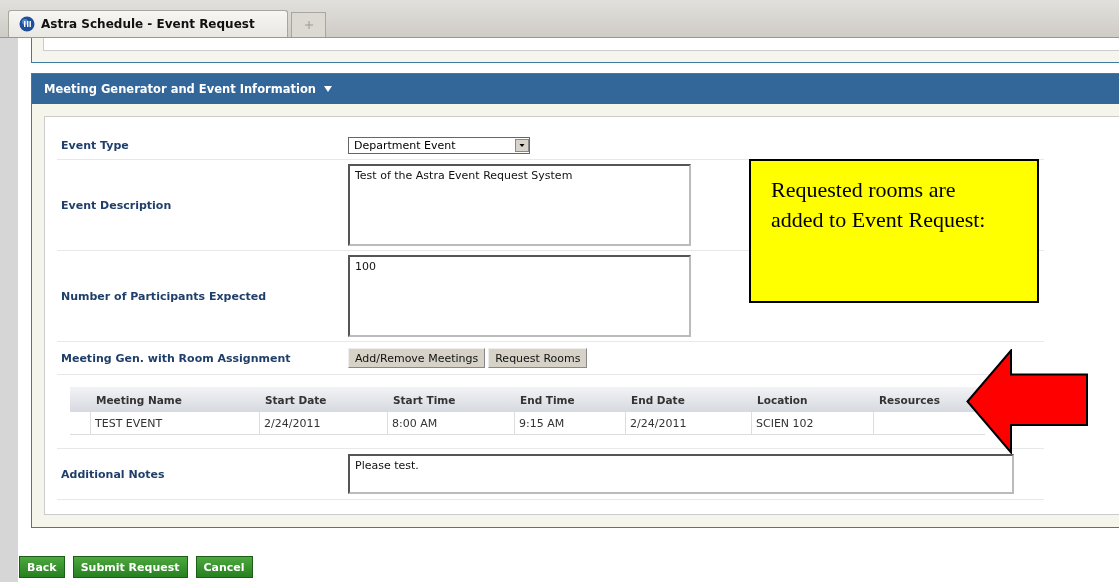 The width and height of the screenshot is (1119, 582). Describe the element at coordinates (176, 358) in the screenshot. I see `field-label: Meeting Gen. with Room Assignment` at that location.